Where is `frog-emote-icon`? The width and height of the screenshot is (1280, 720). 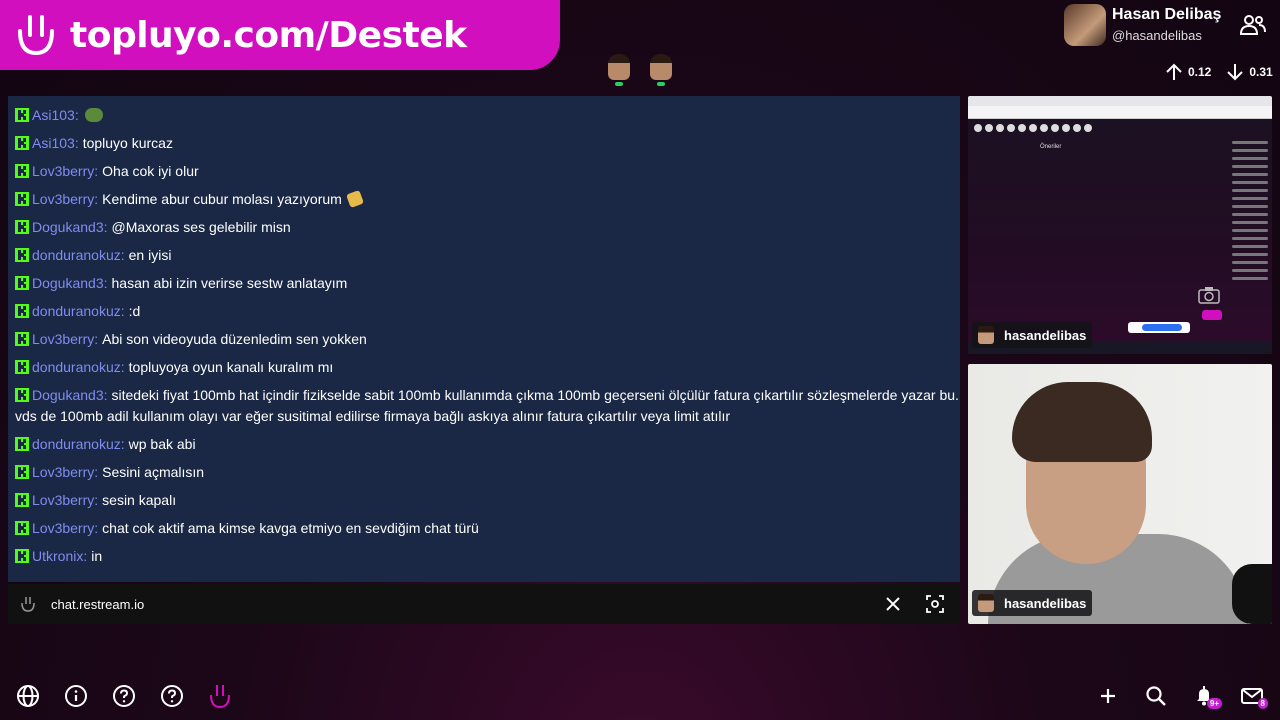
frog-emote-icon is located at coordinates (93, 115).